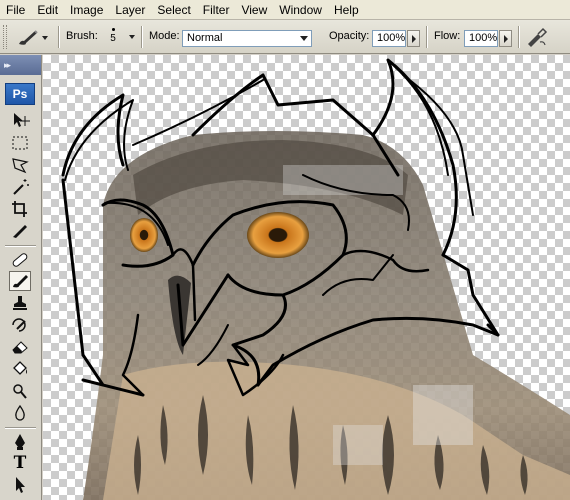  I want to click on paint-bucket-icon, so click(20, 368).